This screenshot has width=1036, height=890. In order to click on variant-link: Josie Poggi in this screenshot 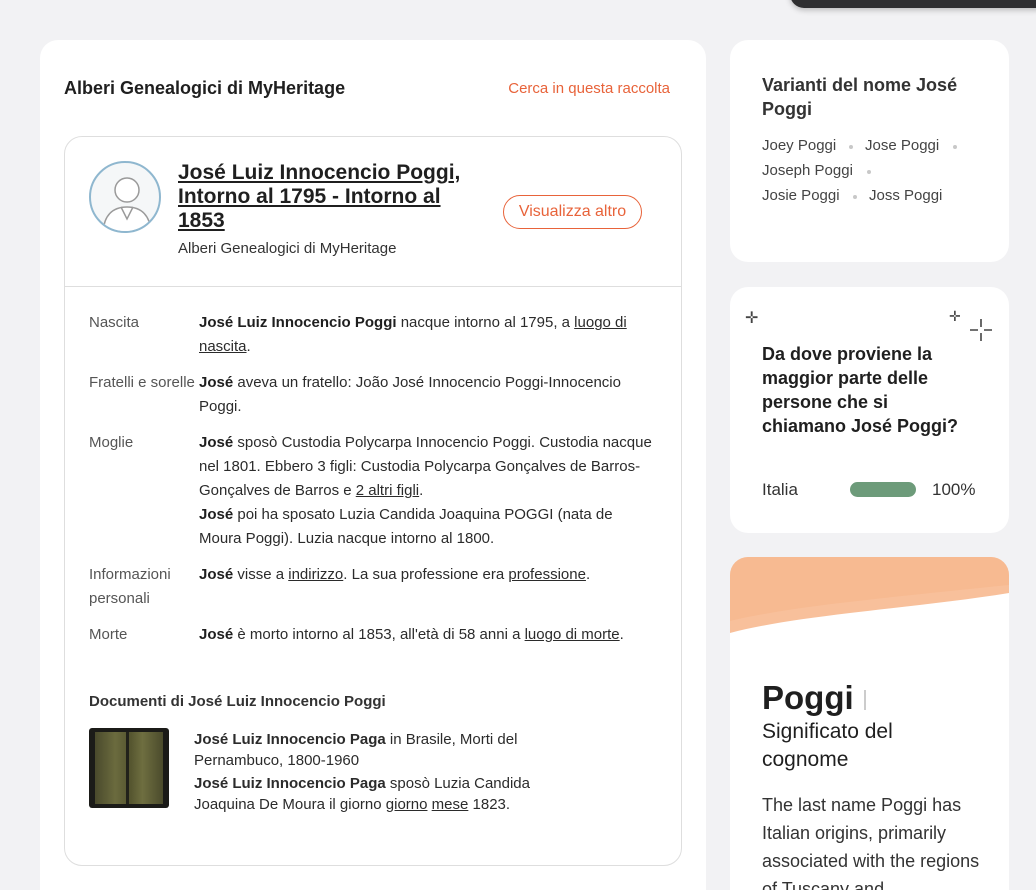, I will do `click(801, 195)`.